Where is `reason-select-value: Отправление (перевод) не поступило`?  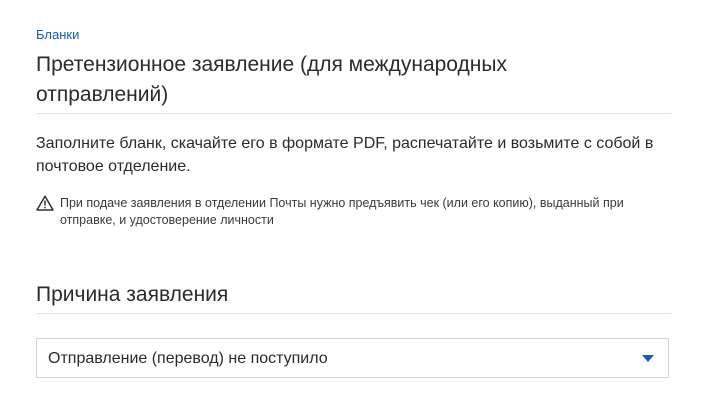 reason-select-value: Отправление (перевод) не поступило is located at coordinates (188, 358).